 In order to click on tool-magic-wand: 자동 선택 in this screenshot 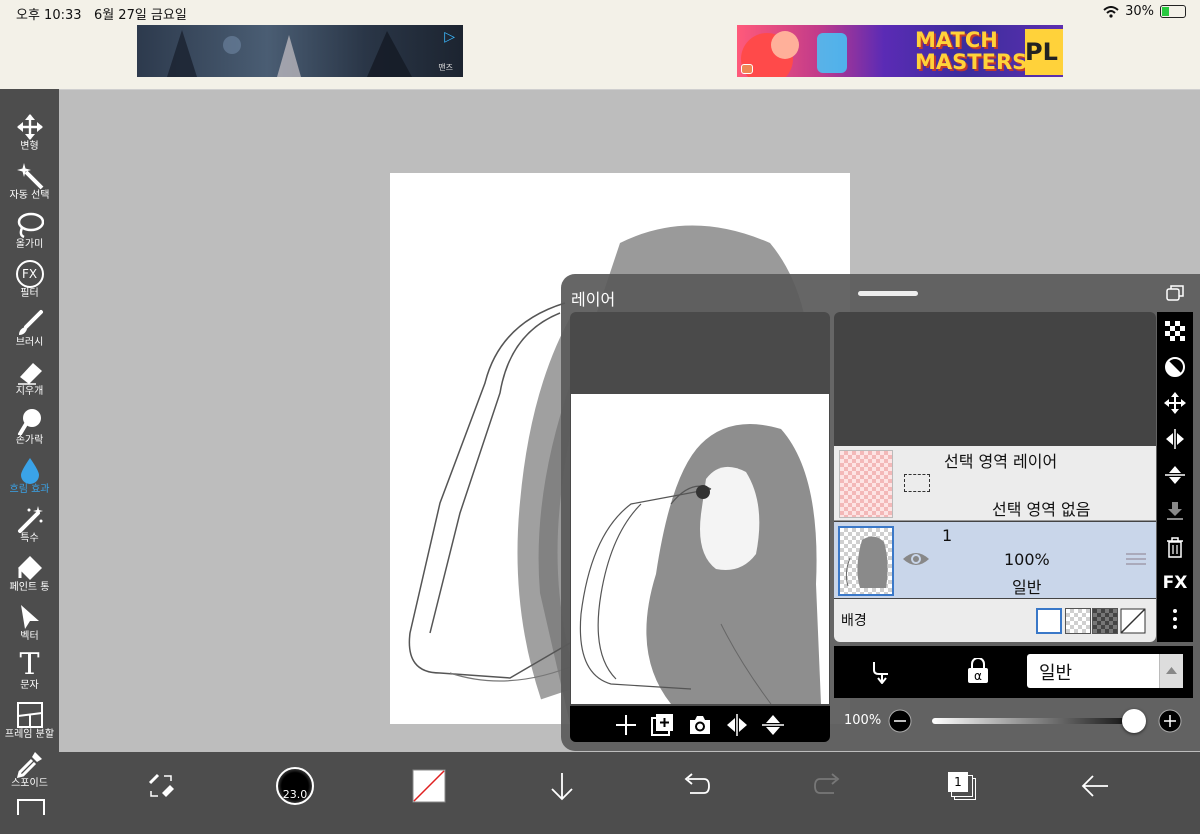, I will do `click(29, 184)`.